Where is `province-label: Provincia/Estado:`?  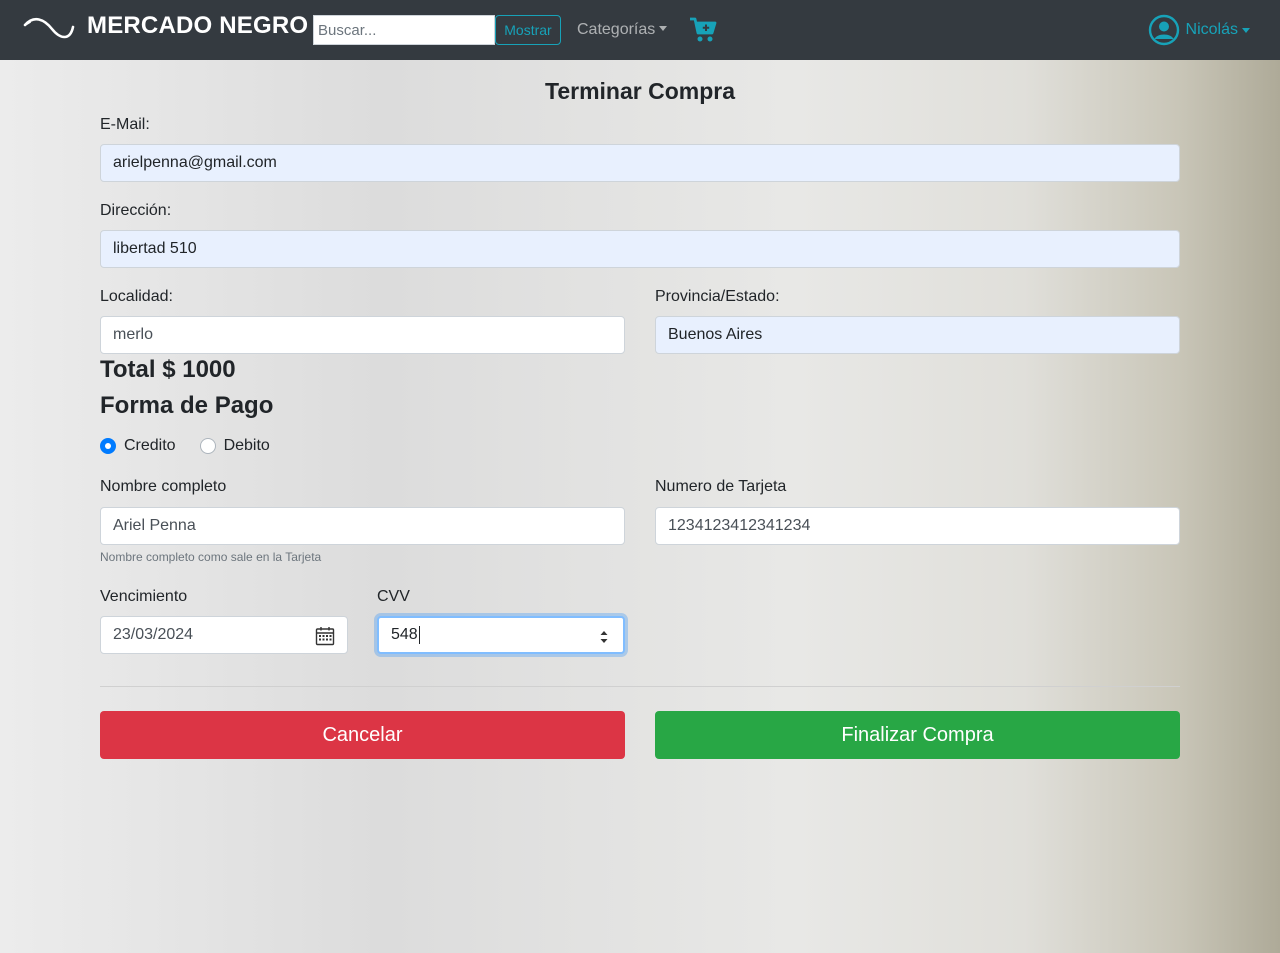 province-label: Provincia/Estado: is located at coordinates (717, 296).